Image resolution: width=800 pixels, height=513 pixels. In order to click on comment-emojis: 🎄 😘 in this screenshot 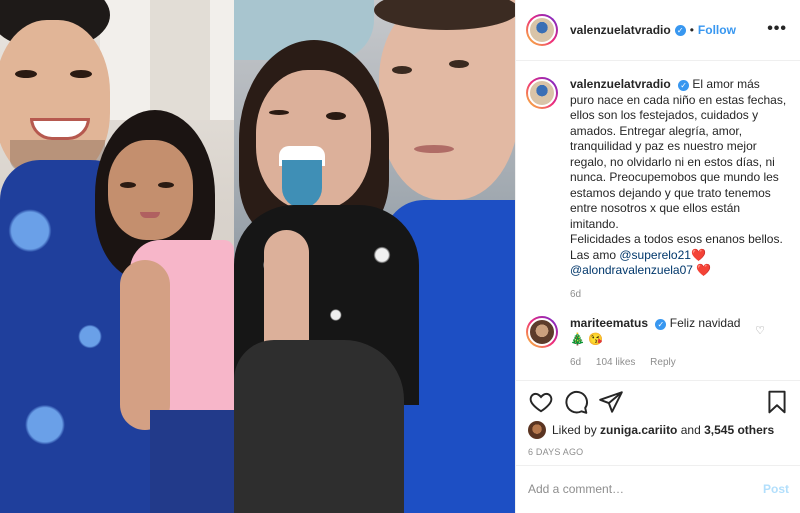, I will do `click(587, 338)`.